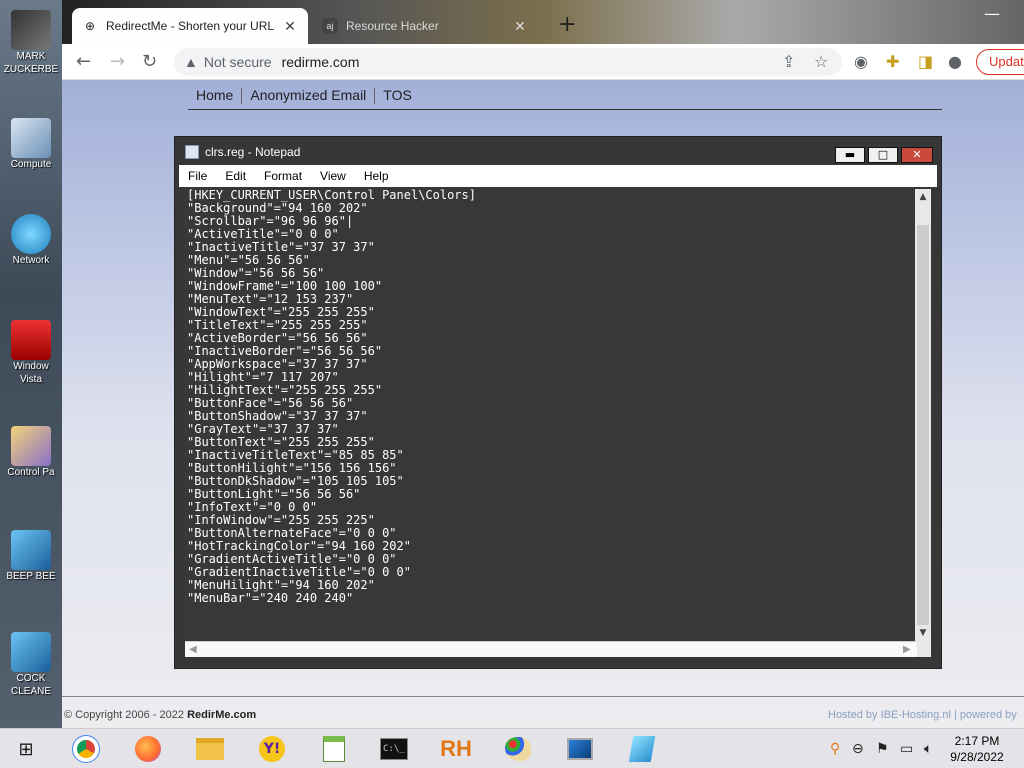 This screenshot has width=1024, height=768. I want to click on vertical-scrollbar: ▲ ▼, so click(923, 415).